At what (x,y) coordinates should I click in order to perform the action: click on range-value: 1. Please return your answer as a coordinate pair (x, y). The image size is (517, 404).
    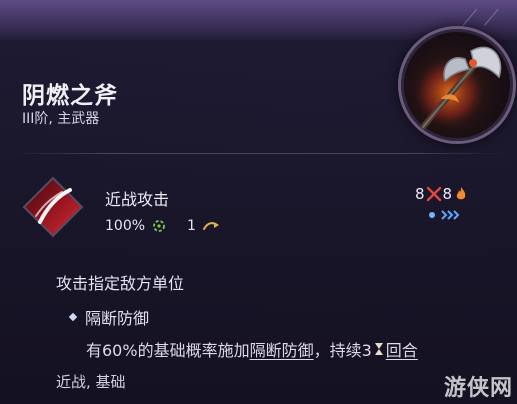
    Looking at the image, I should click on (191, 226).